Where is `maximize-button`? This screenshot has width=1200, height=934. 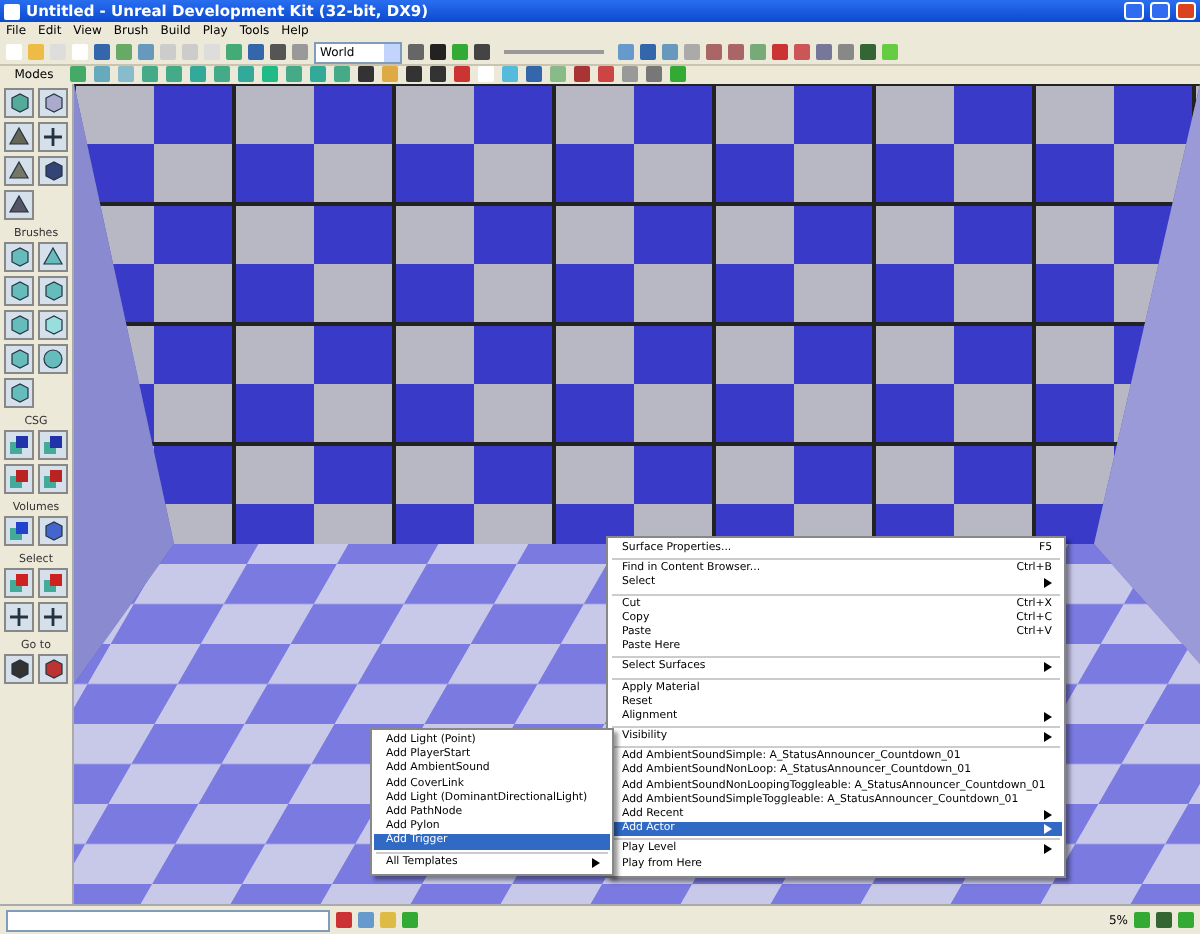
maximize-button is located at coordinates (1160, 11).